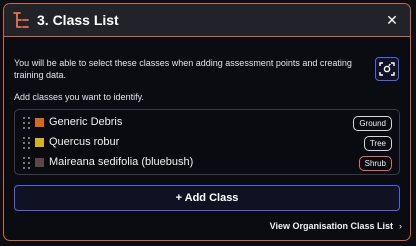  I want to click on class-name: Generic Debris, so click(86, 122).